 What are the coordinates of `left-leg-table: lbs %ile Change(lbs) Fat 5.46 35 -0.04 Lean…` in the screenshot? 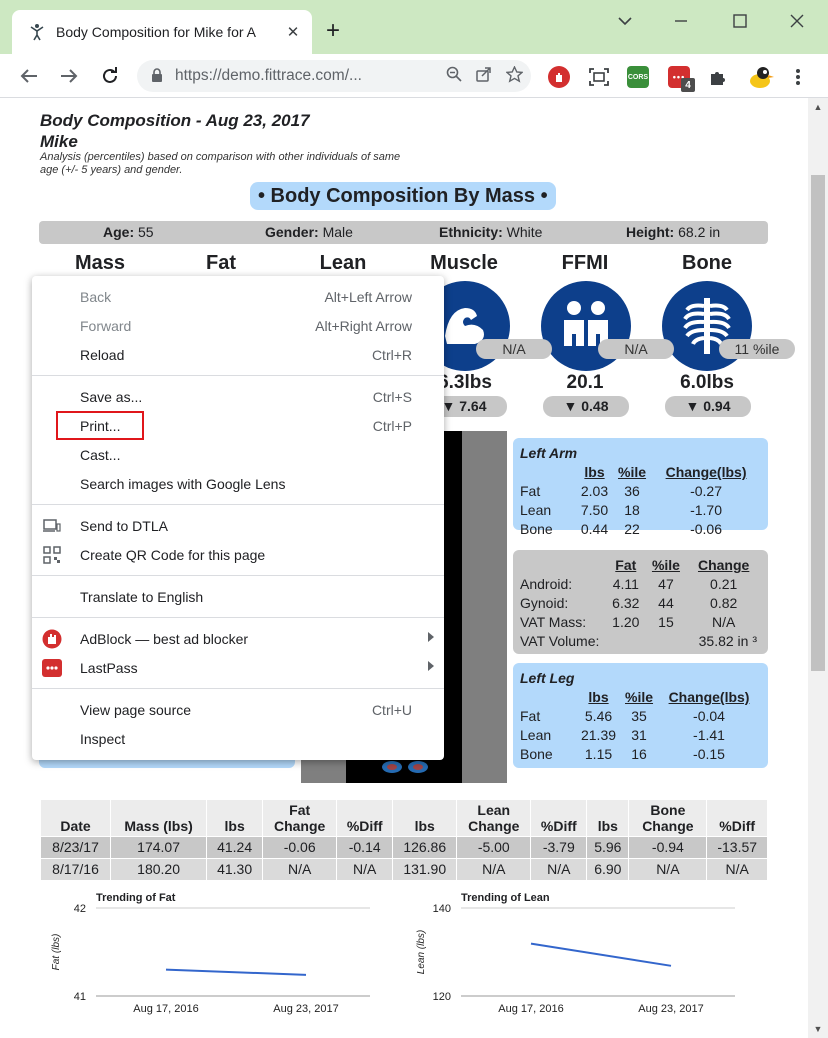 It's located at (640, 726).